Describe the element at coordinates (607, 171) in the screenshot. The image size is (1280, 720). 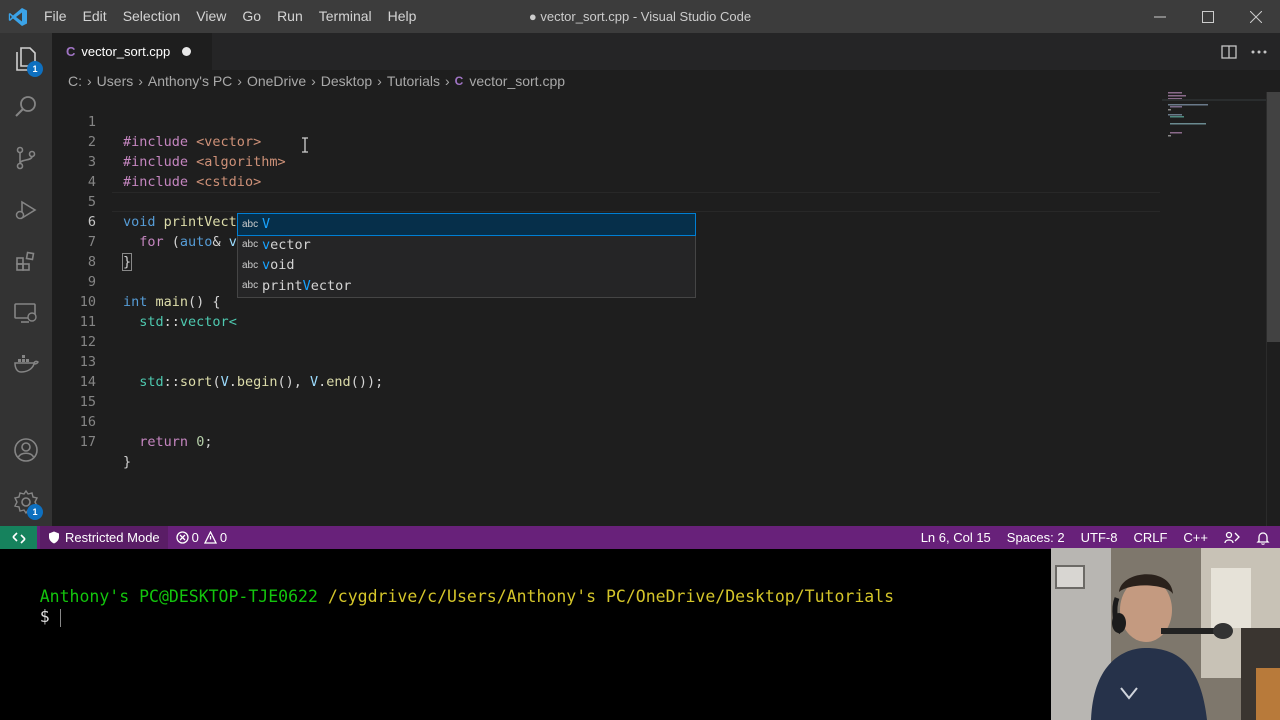
I see `code-line: 4` at that location.